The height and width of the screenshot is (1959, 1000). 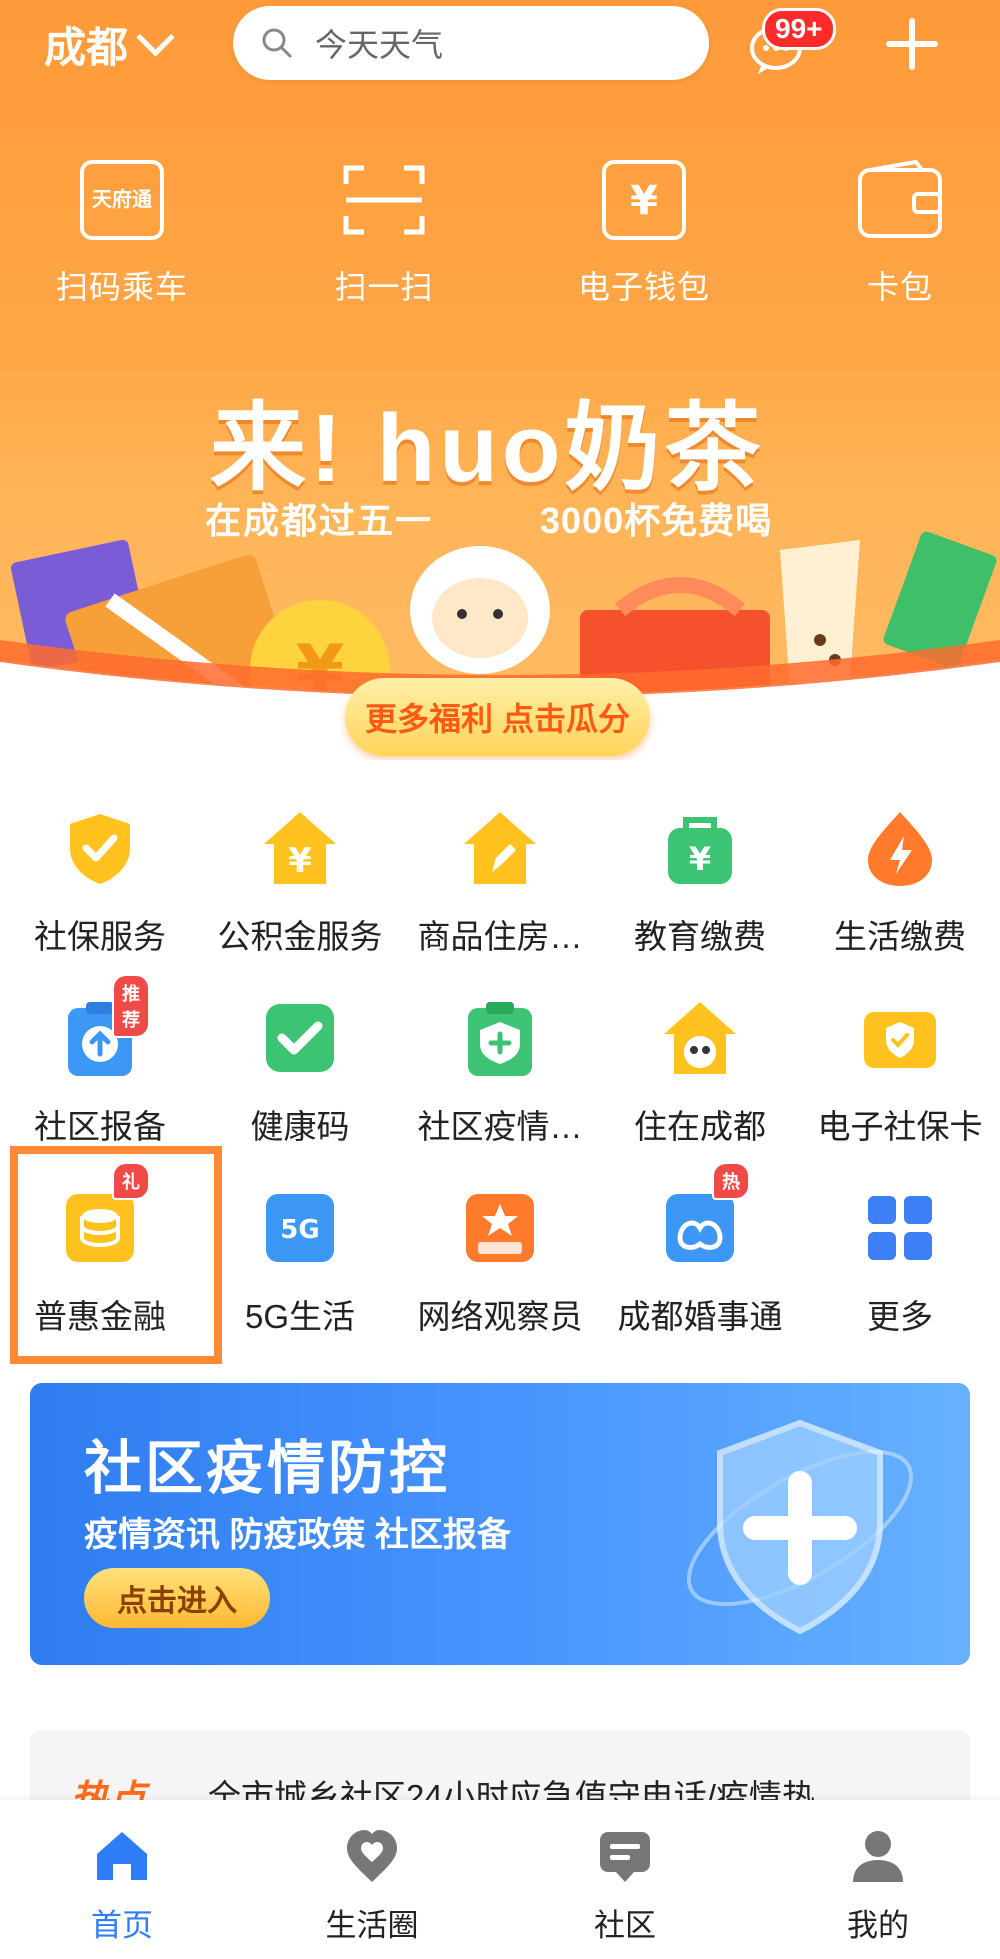 I want to click on service-live-in-chengdu: 住在成都, so click(x=700, y=1073).